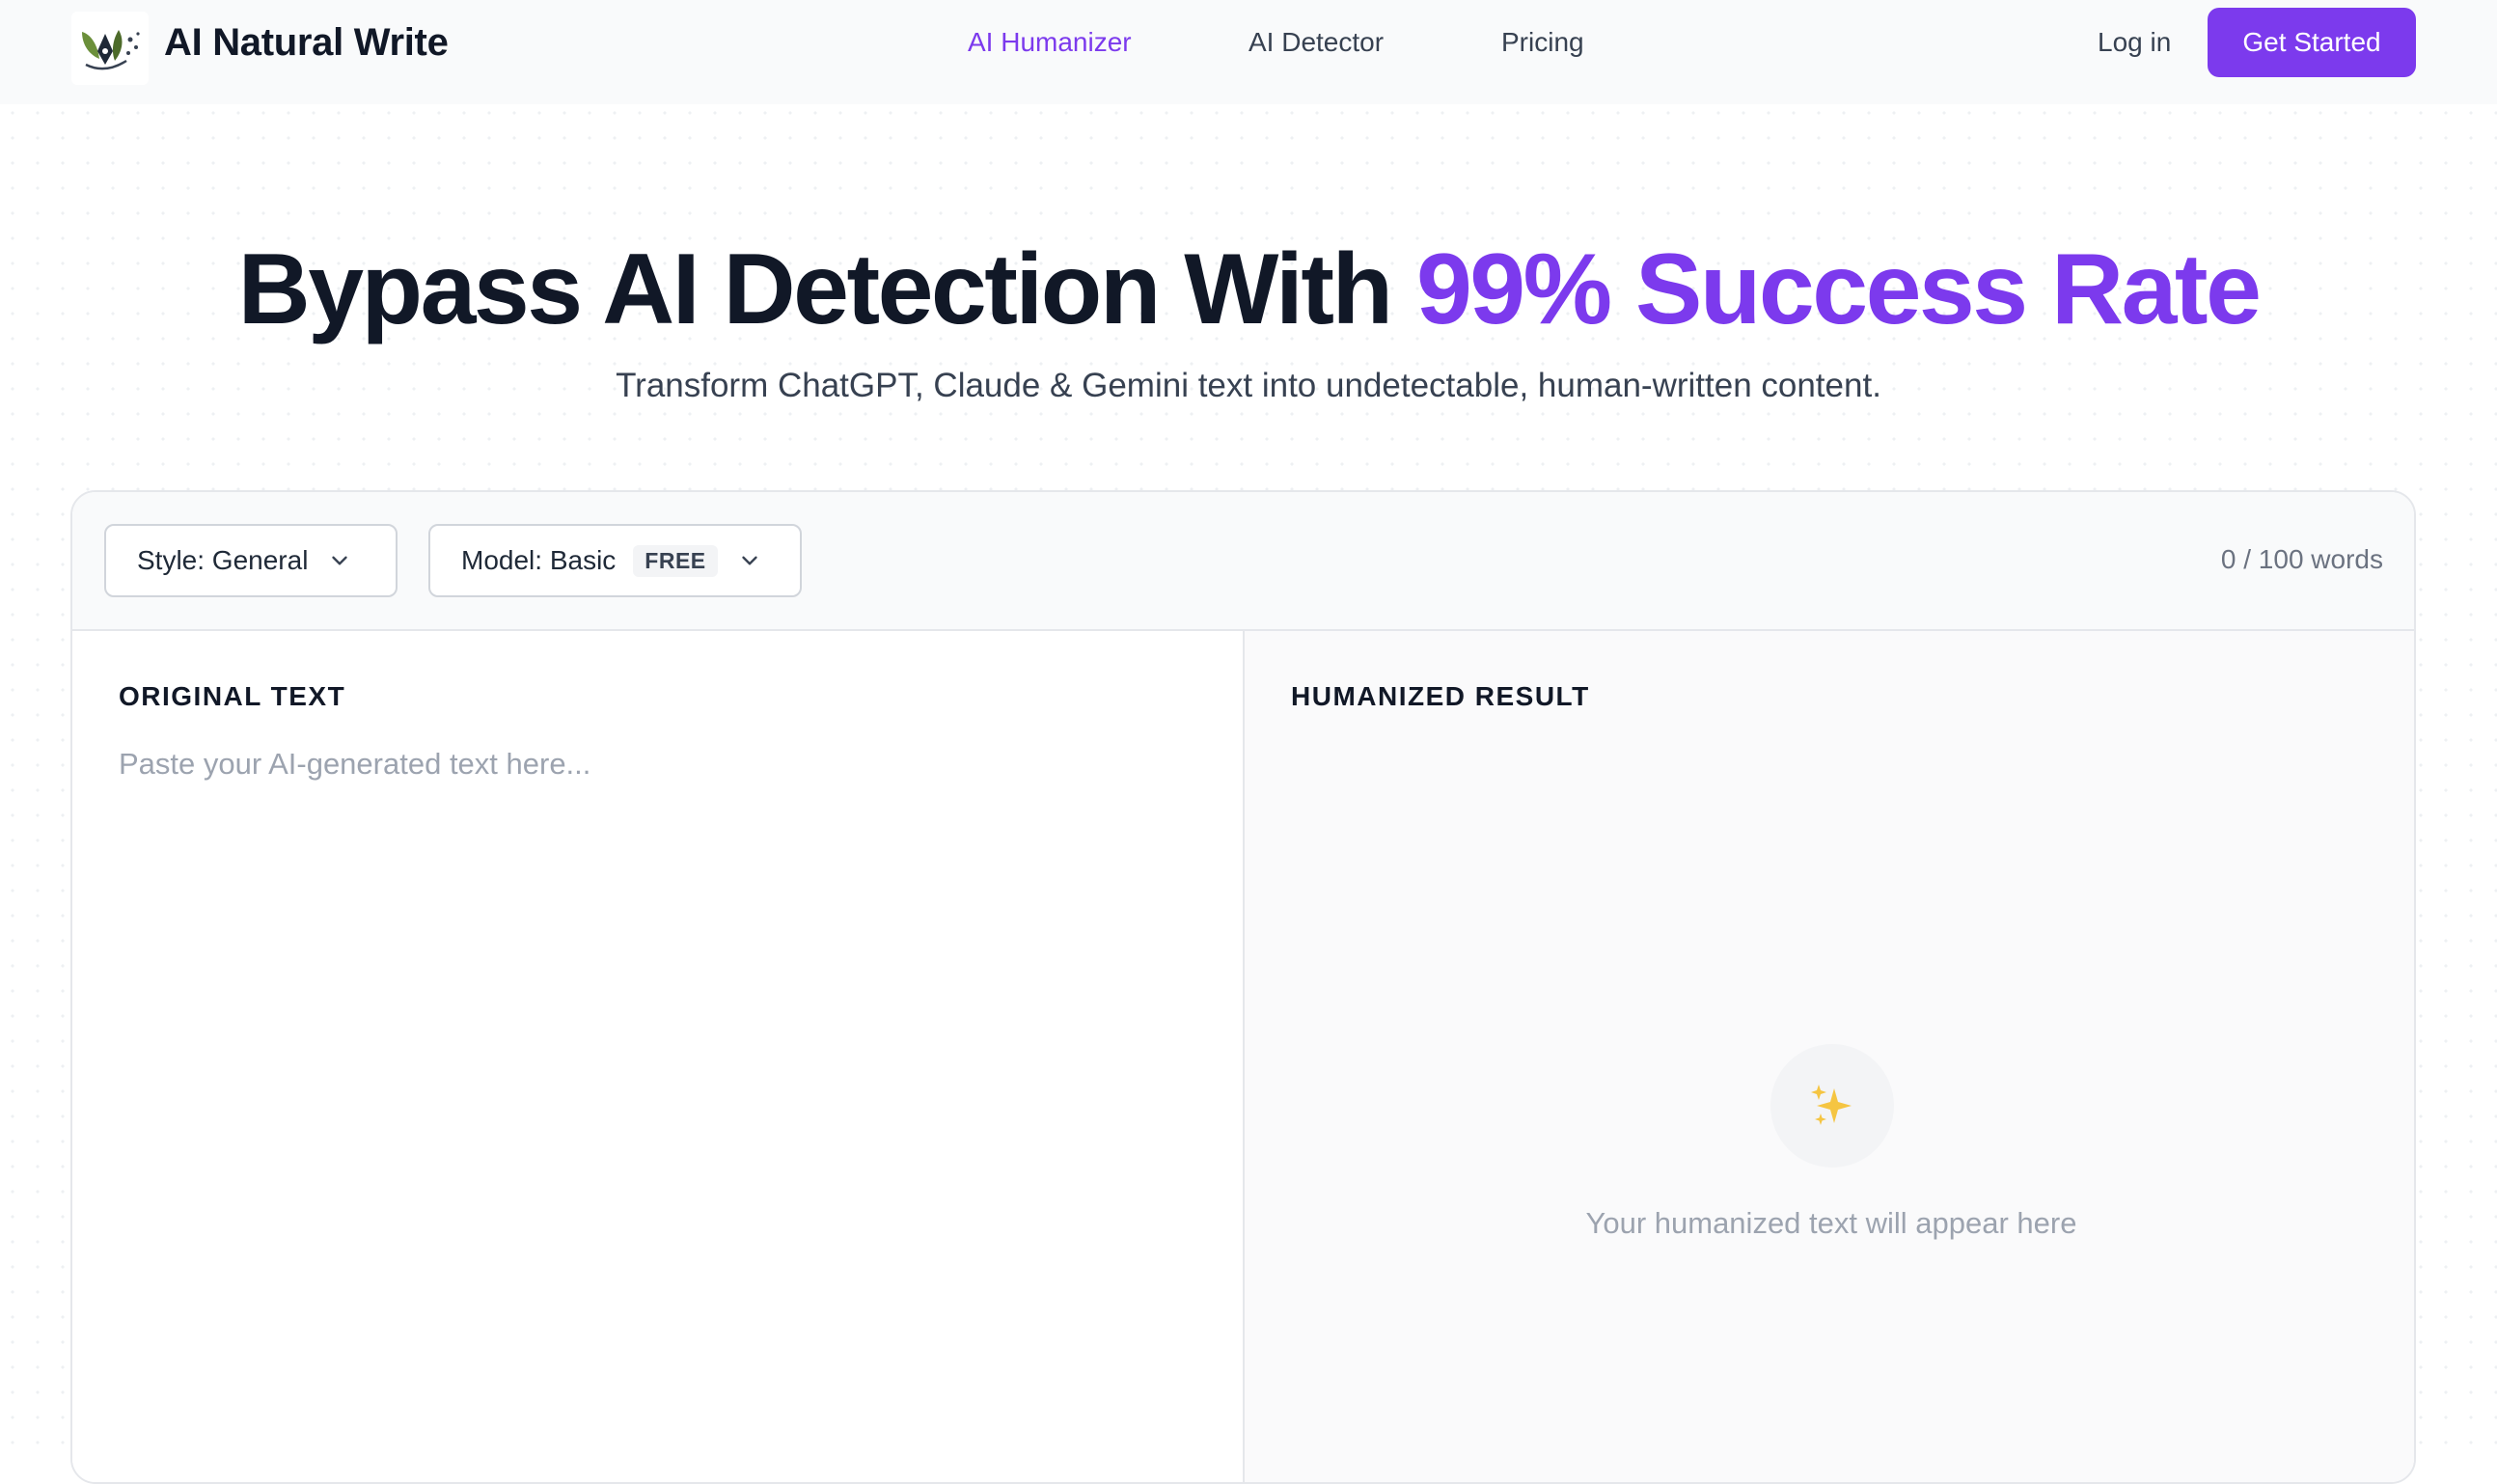  What do you see at coordinates (1316, 42) in the screenshot?
I see `nav-link-ai-detector: AI Detector` at bounding box center [1316, 42].